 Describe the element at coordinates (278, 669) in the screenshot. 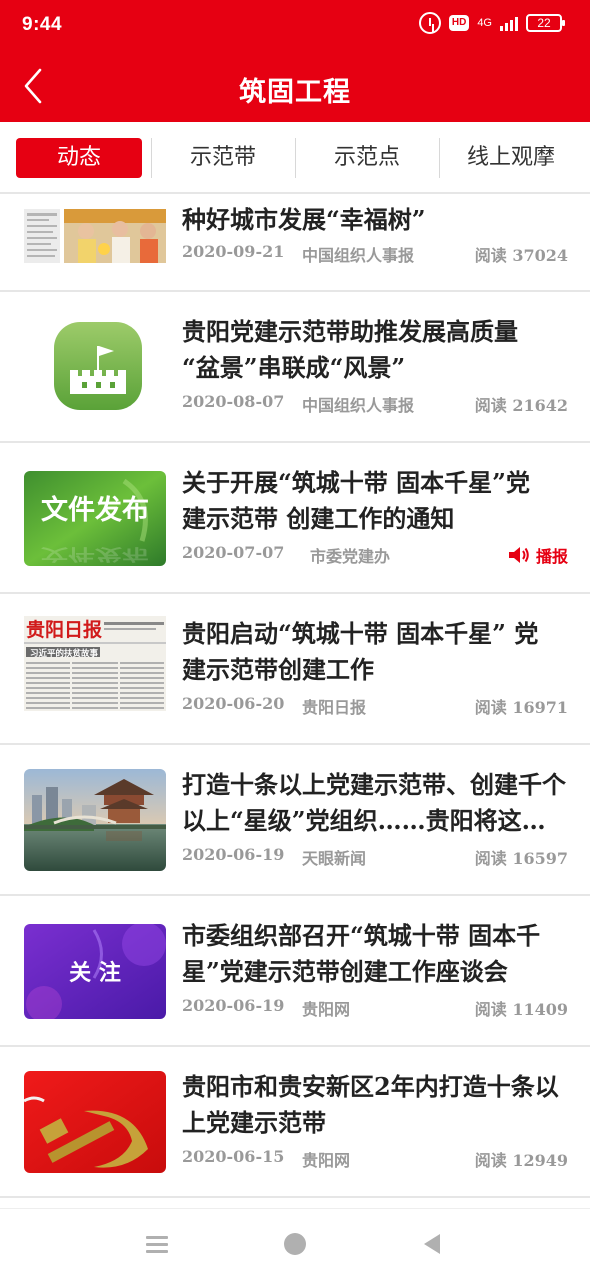

I see `article-title-line: 建示范带创建工作` at that location.